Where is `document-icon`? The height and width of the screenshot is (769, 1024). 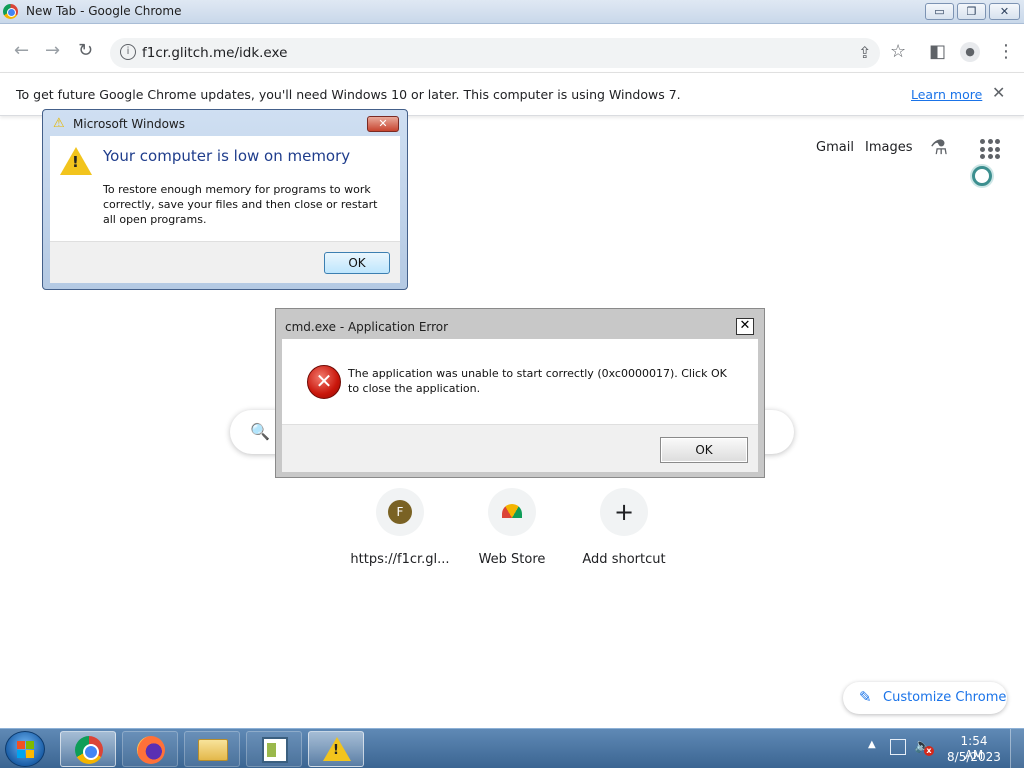
document-icon is located at coordinates (275, 750).